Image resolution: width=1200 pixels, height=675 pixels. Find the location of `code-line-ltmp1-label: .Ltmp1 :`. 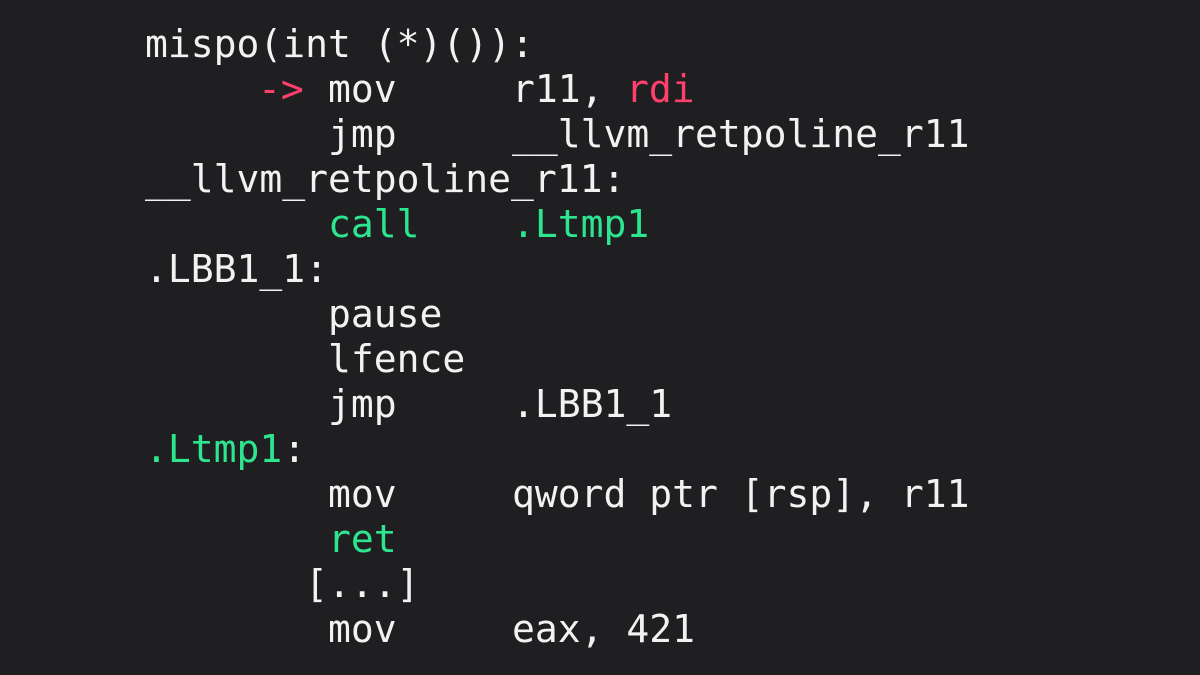

code-line-ltmp1-label: .Ltmp1 : is located at coordinates (153, 449).